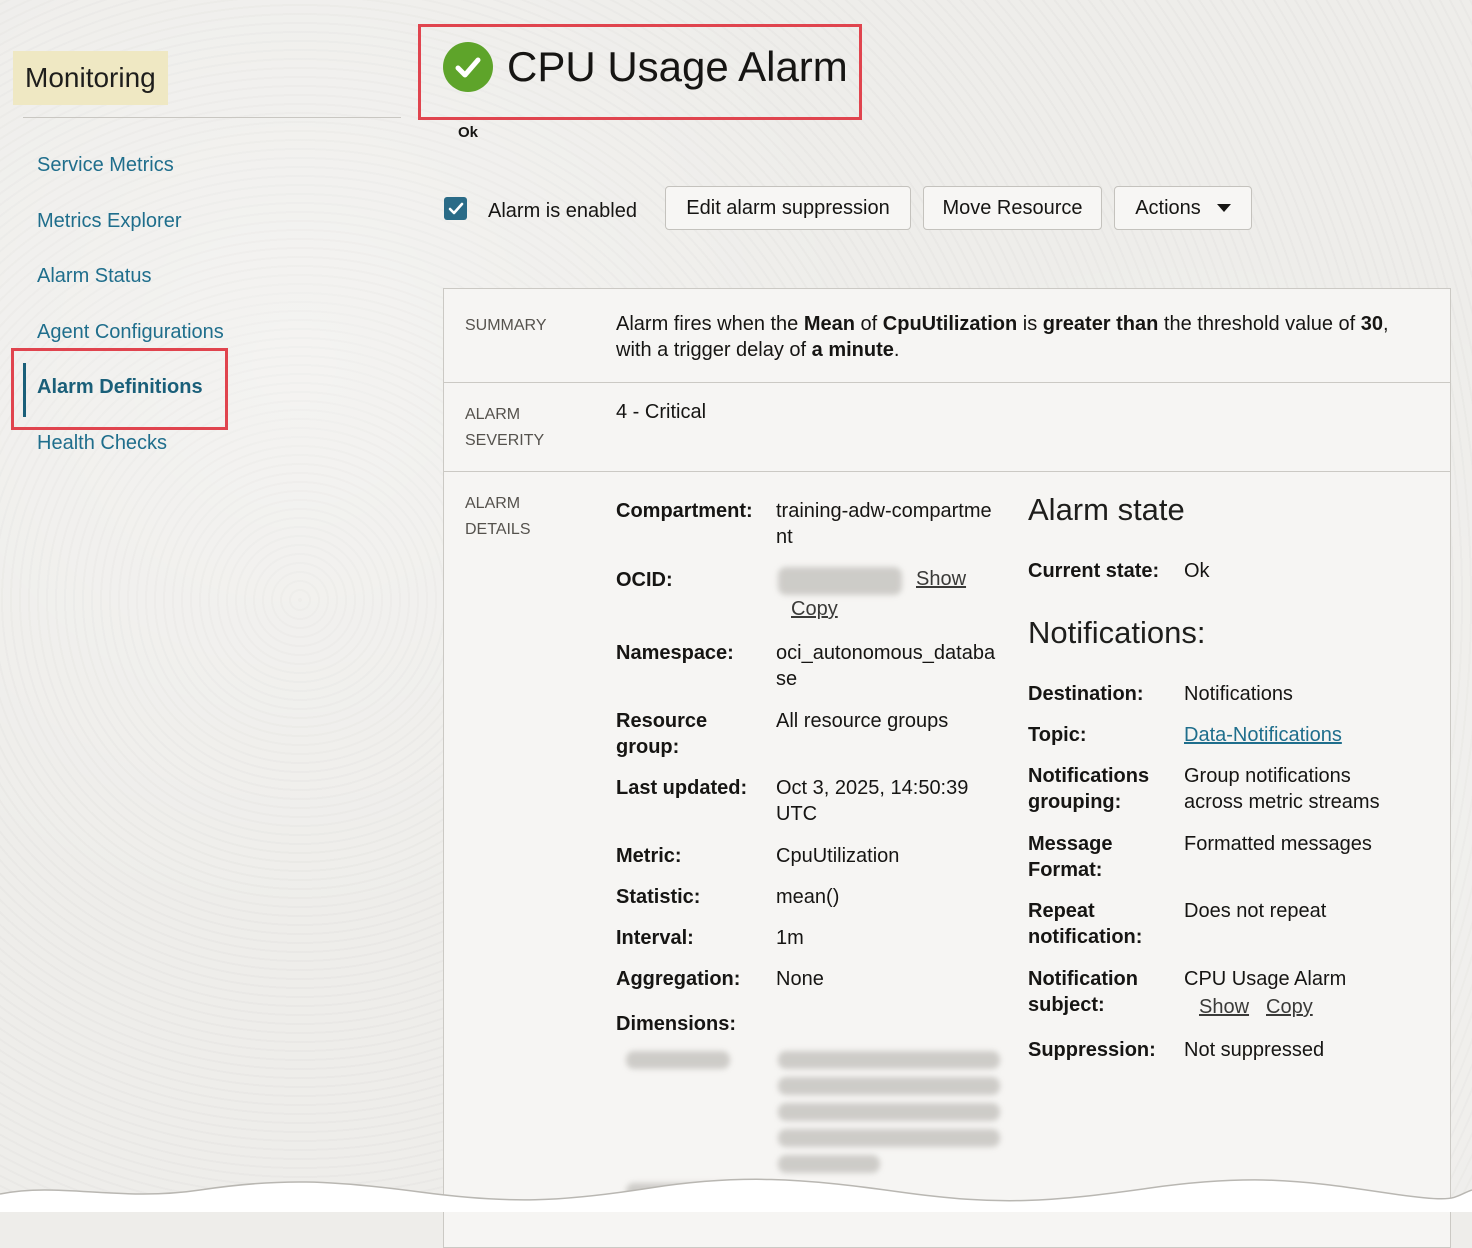  I want to click on details-label-line1: ALARM, so click(493, 503).